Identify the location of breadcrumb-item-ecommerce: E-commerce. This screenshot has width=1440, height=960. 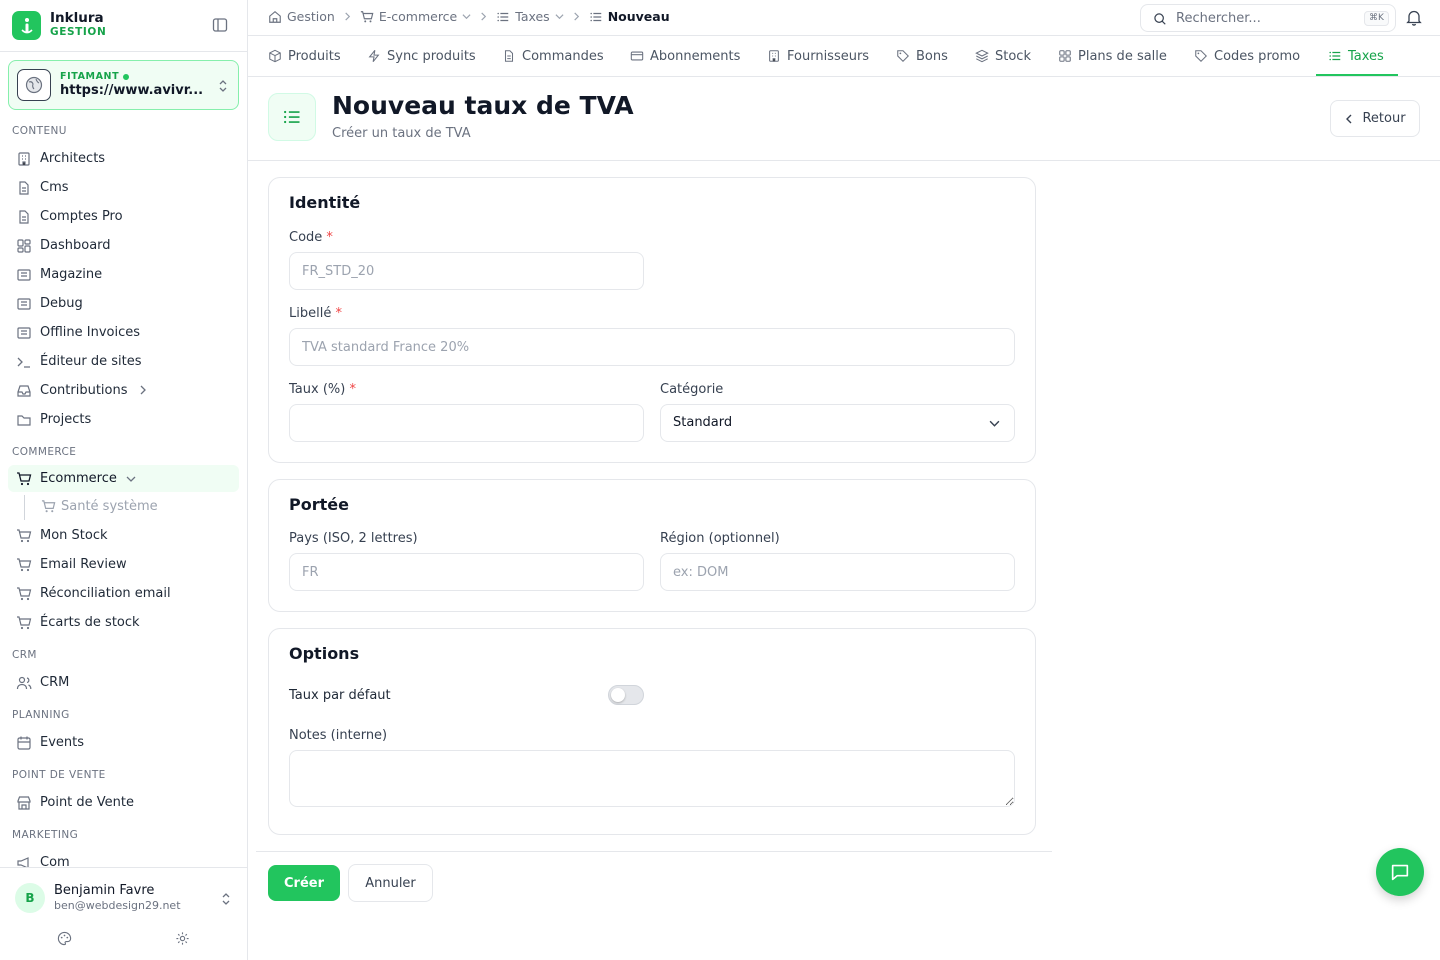
(415, 16).